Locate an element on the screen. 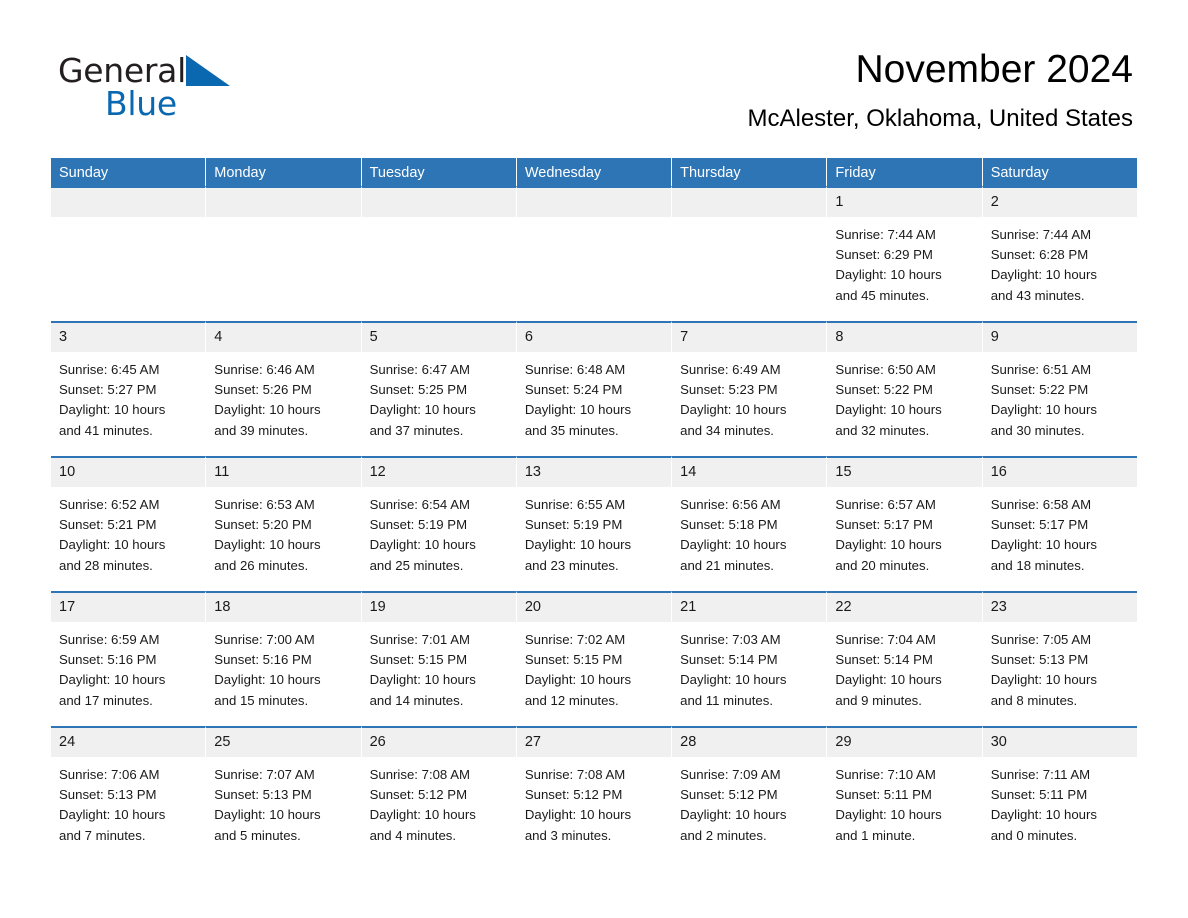 The height and width of the screenshot is (918, 1188). daylight-text-line2: and 17 minutes. is located at coordinates (106, 700).